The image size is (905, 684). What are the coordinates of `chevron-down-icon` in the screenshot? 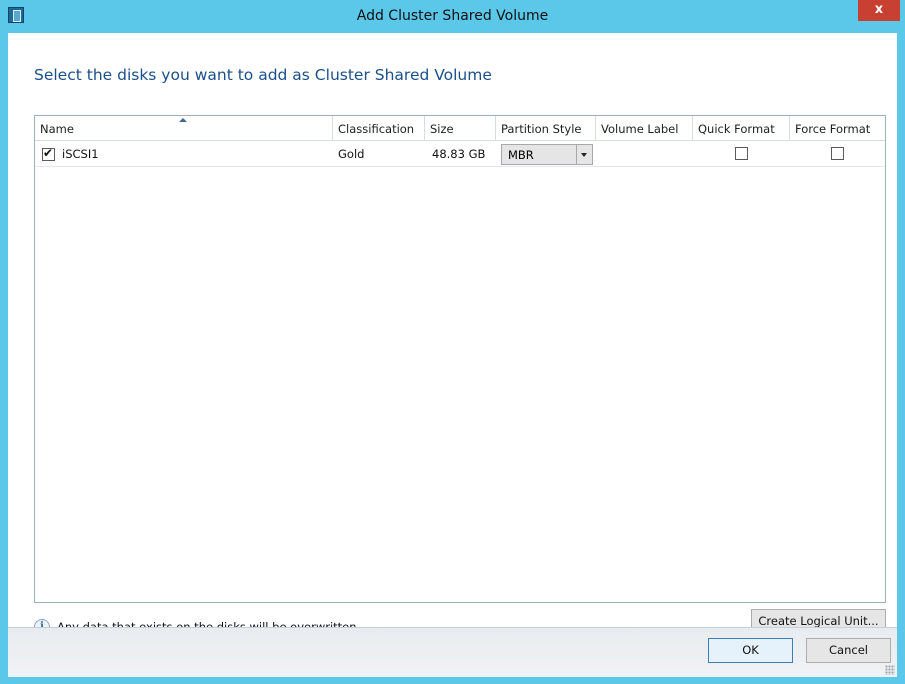 It's located at (584, 154).